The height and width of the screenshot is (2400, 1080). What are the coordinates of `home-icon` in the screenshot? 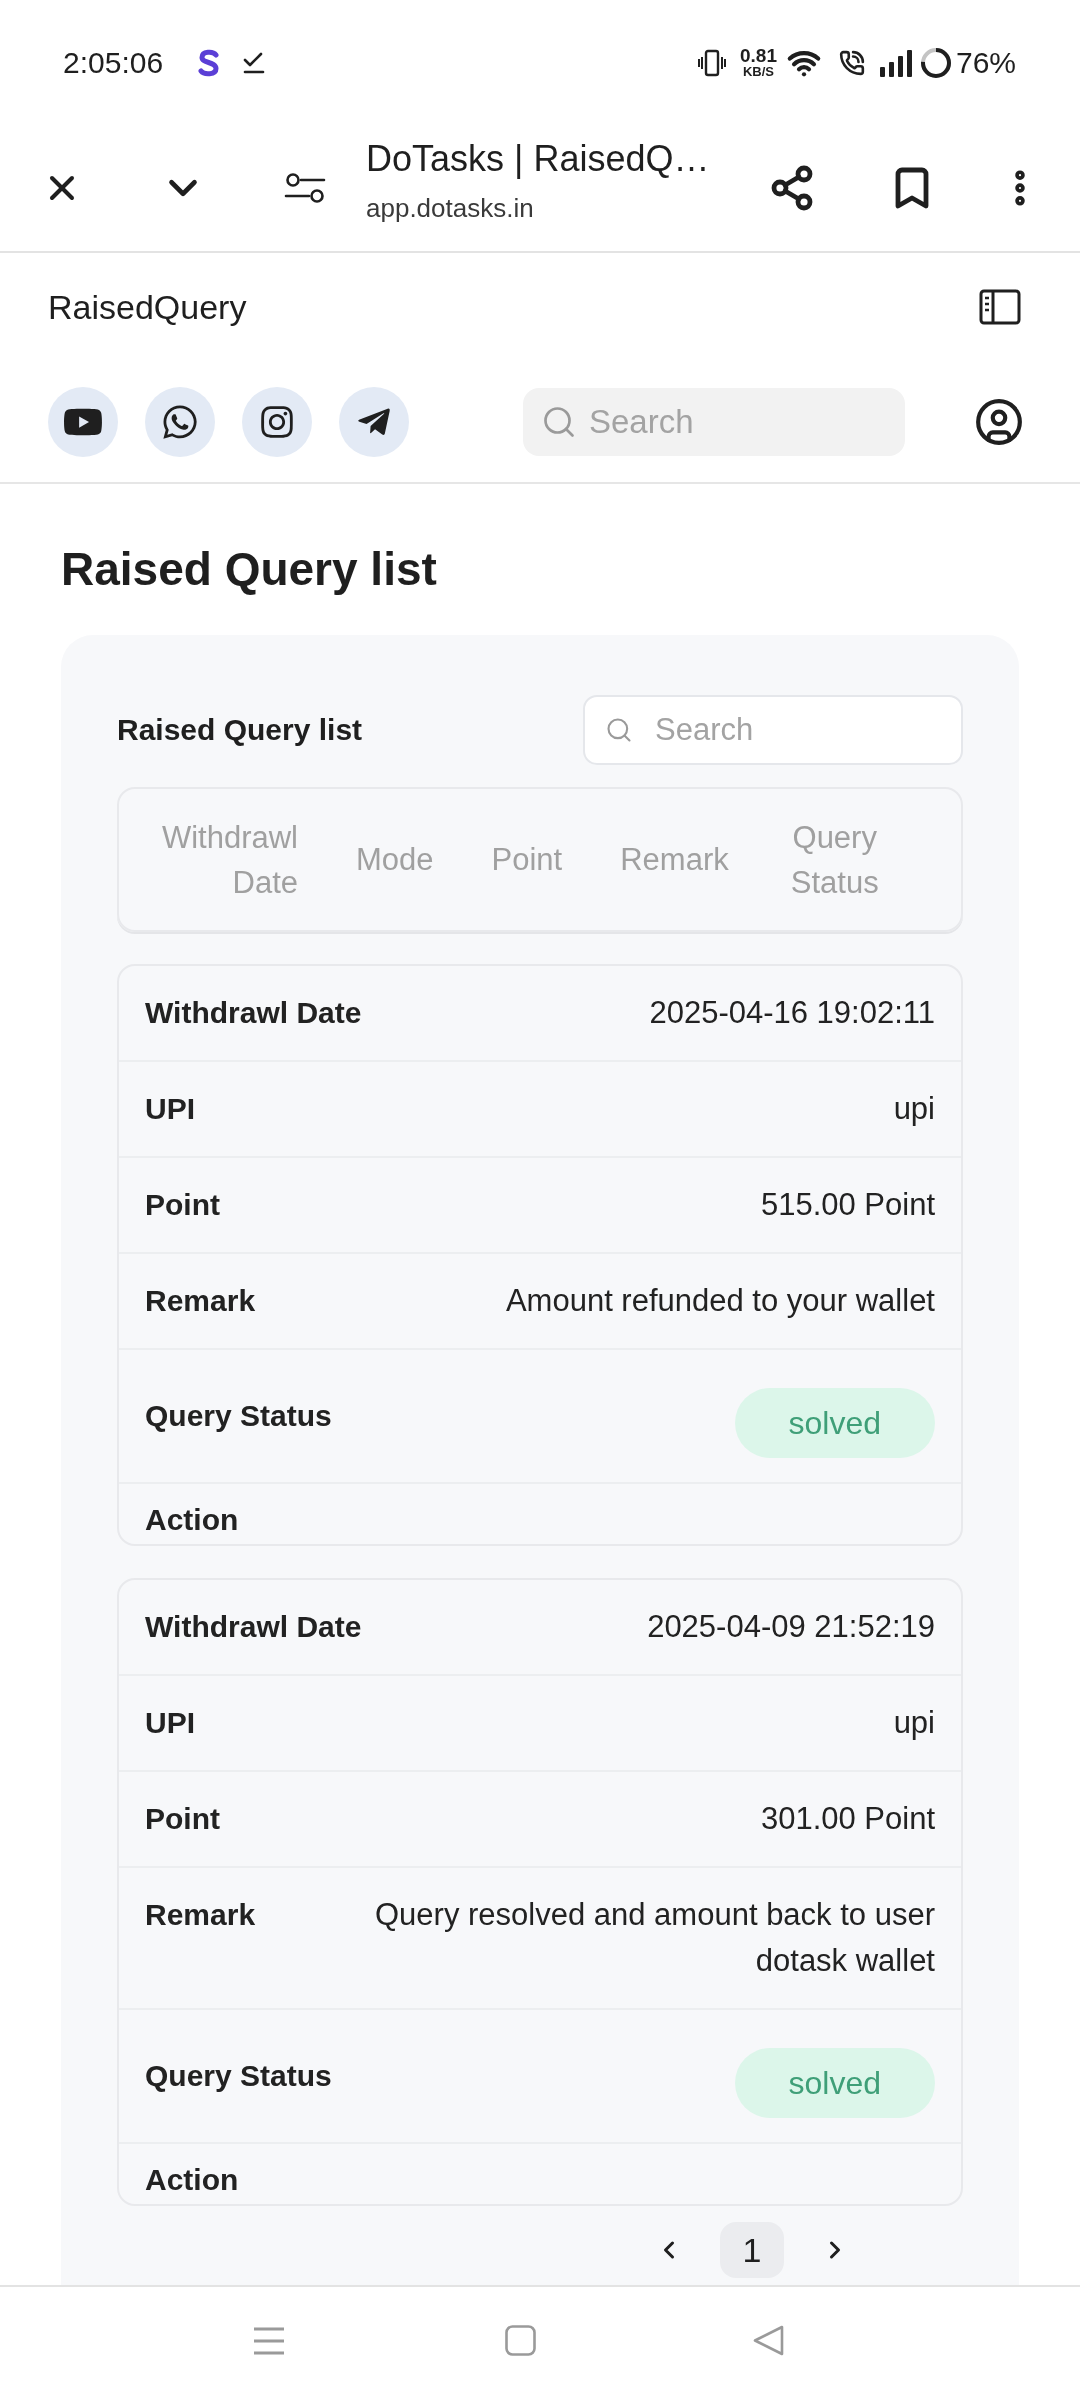 It's located at (520, 2340).